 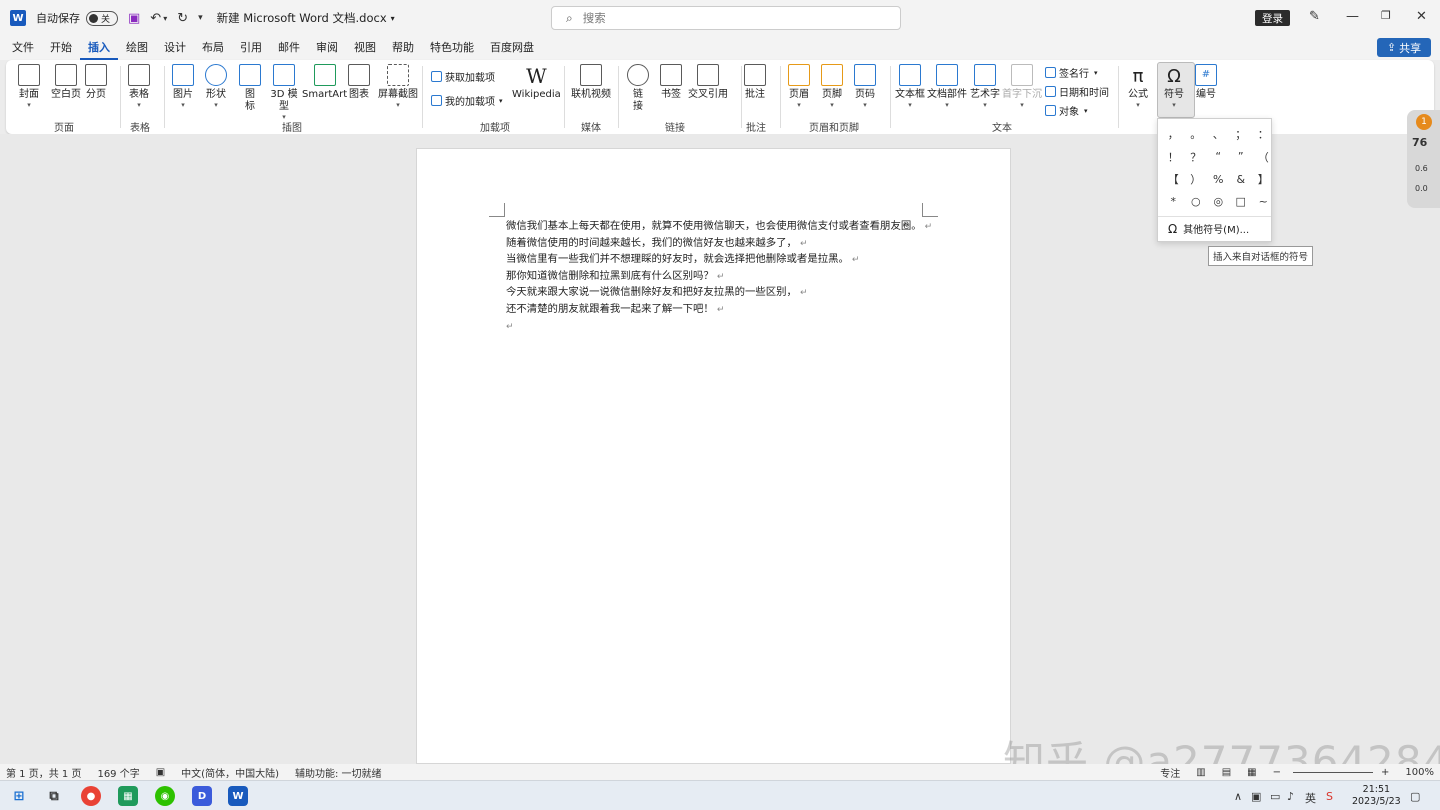 What do you see at coordinates (393, 18) in the screenshot?
I see `chevron-down-icon: ▾` at bounding box center [393, 18].